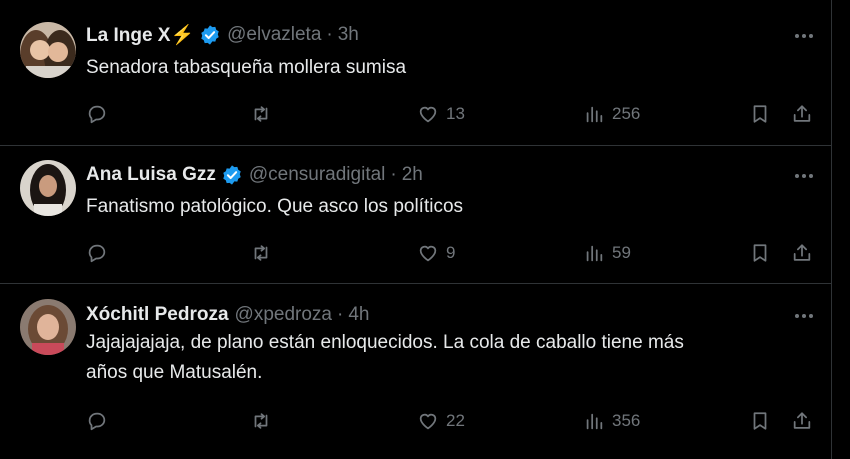 The height and width of the screenshot is (459, 850). What do you see at coordinates (151, 175) in the screenshot?
I see `display-name: Ana Luisa Gzz` at bounding box center [151, 175].